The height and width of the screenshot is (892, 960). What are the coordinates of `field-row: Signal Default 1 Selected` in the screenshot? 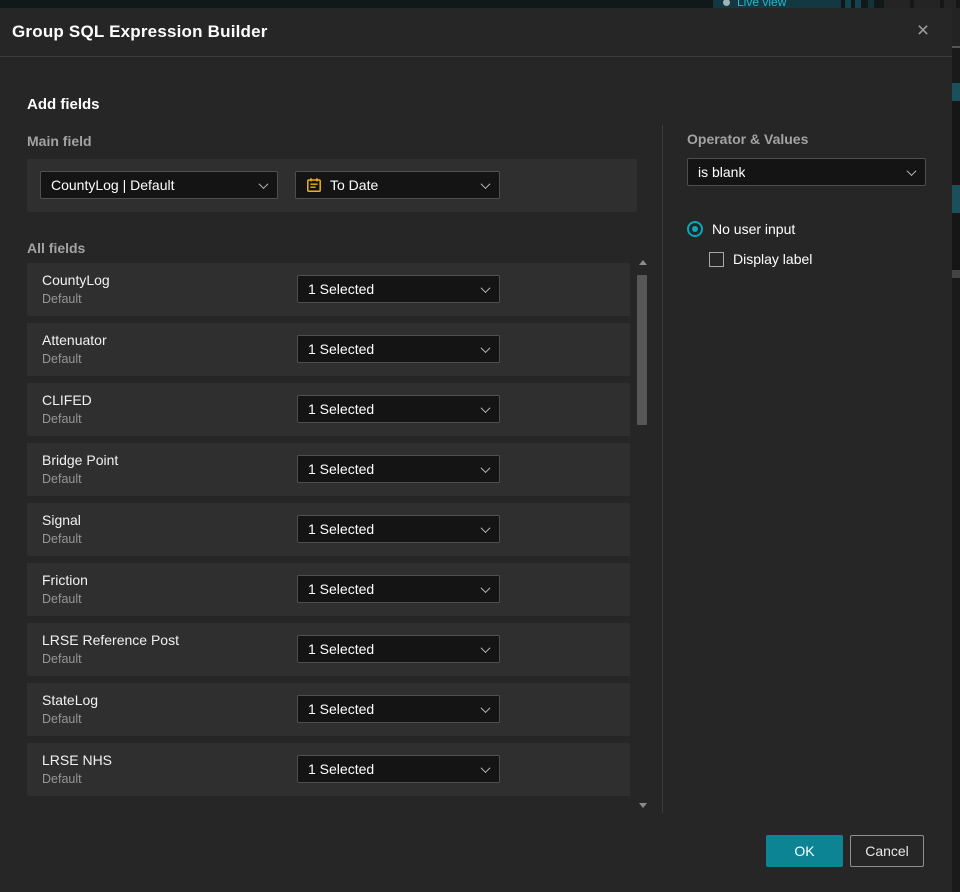 It's located at (328, 529).